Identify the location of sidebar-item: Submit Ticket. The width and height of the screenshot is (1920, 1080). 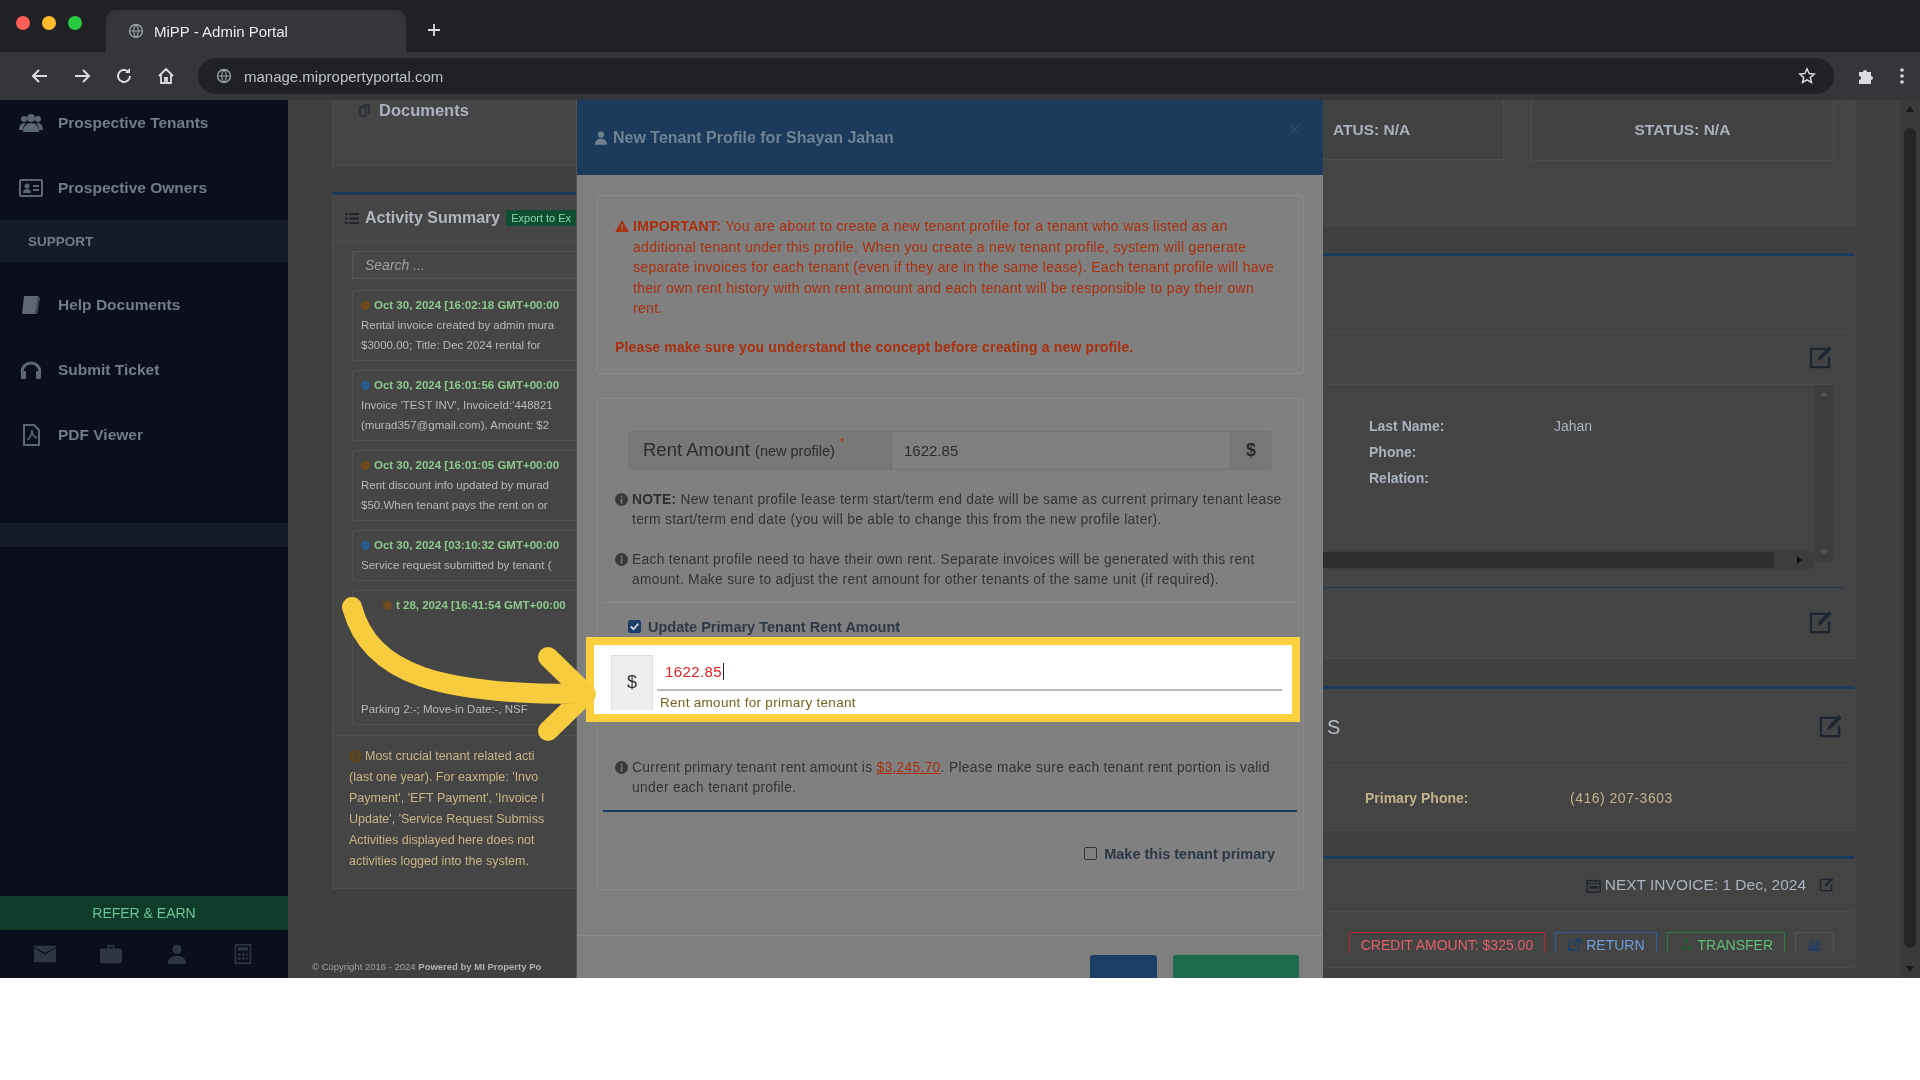
(144, 369).